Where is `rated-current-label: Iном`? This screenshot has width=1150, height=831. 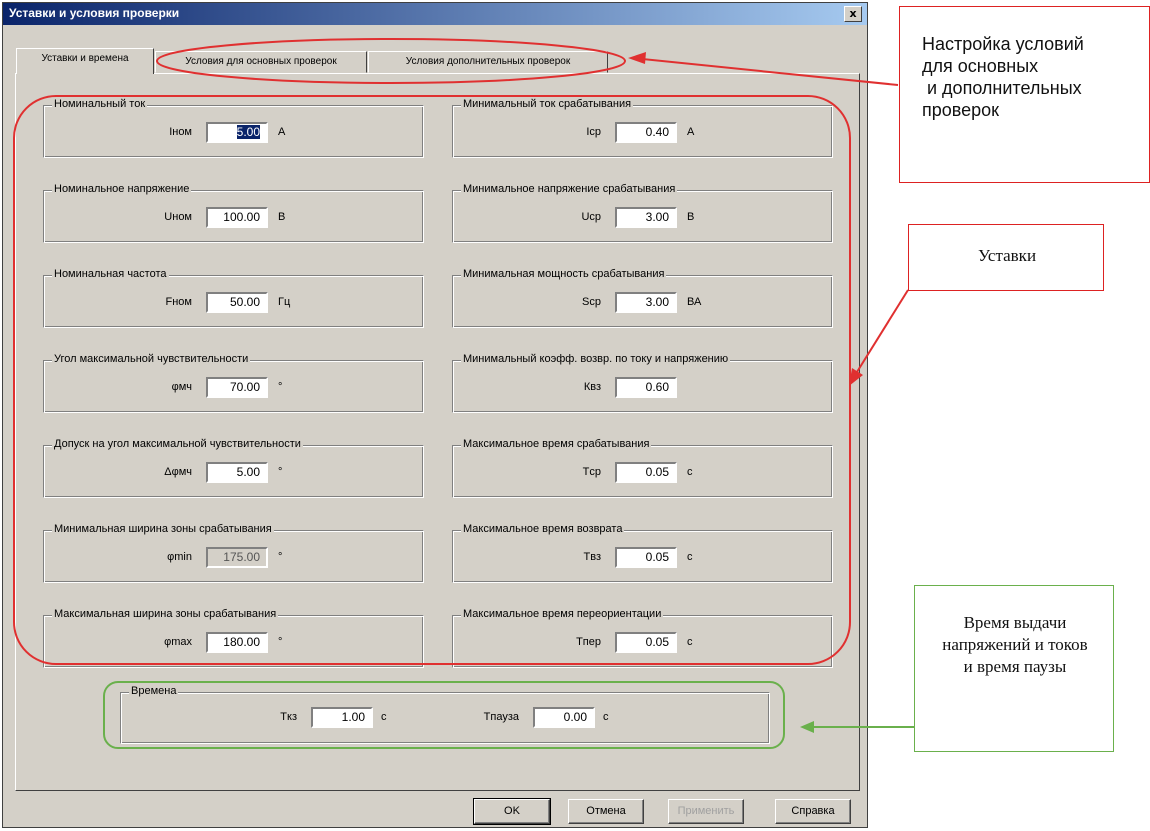
rated-current-label: Iном is located at coordinates (180, 132).